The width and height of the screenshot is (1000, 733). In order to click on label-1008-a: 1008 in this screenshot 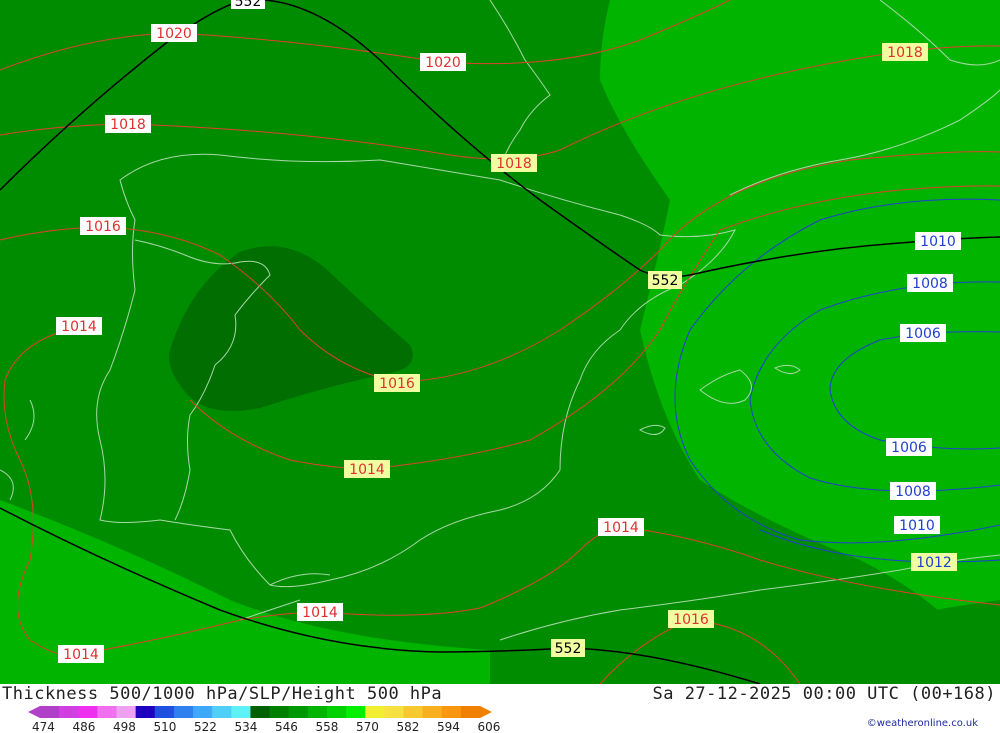, I will do `click(930, 283)`.